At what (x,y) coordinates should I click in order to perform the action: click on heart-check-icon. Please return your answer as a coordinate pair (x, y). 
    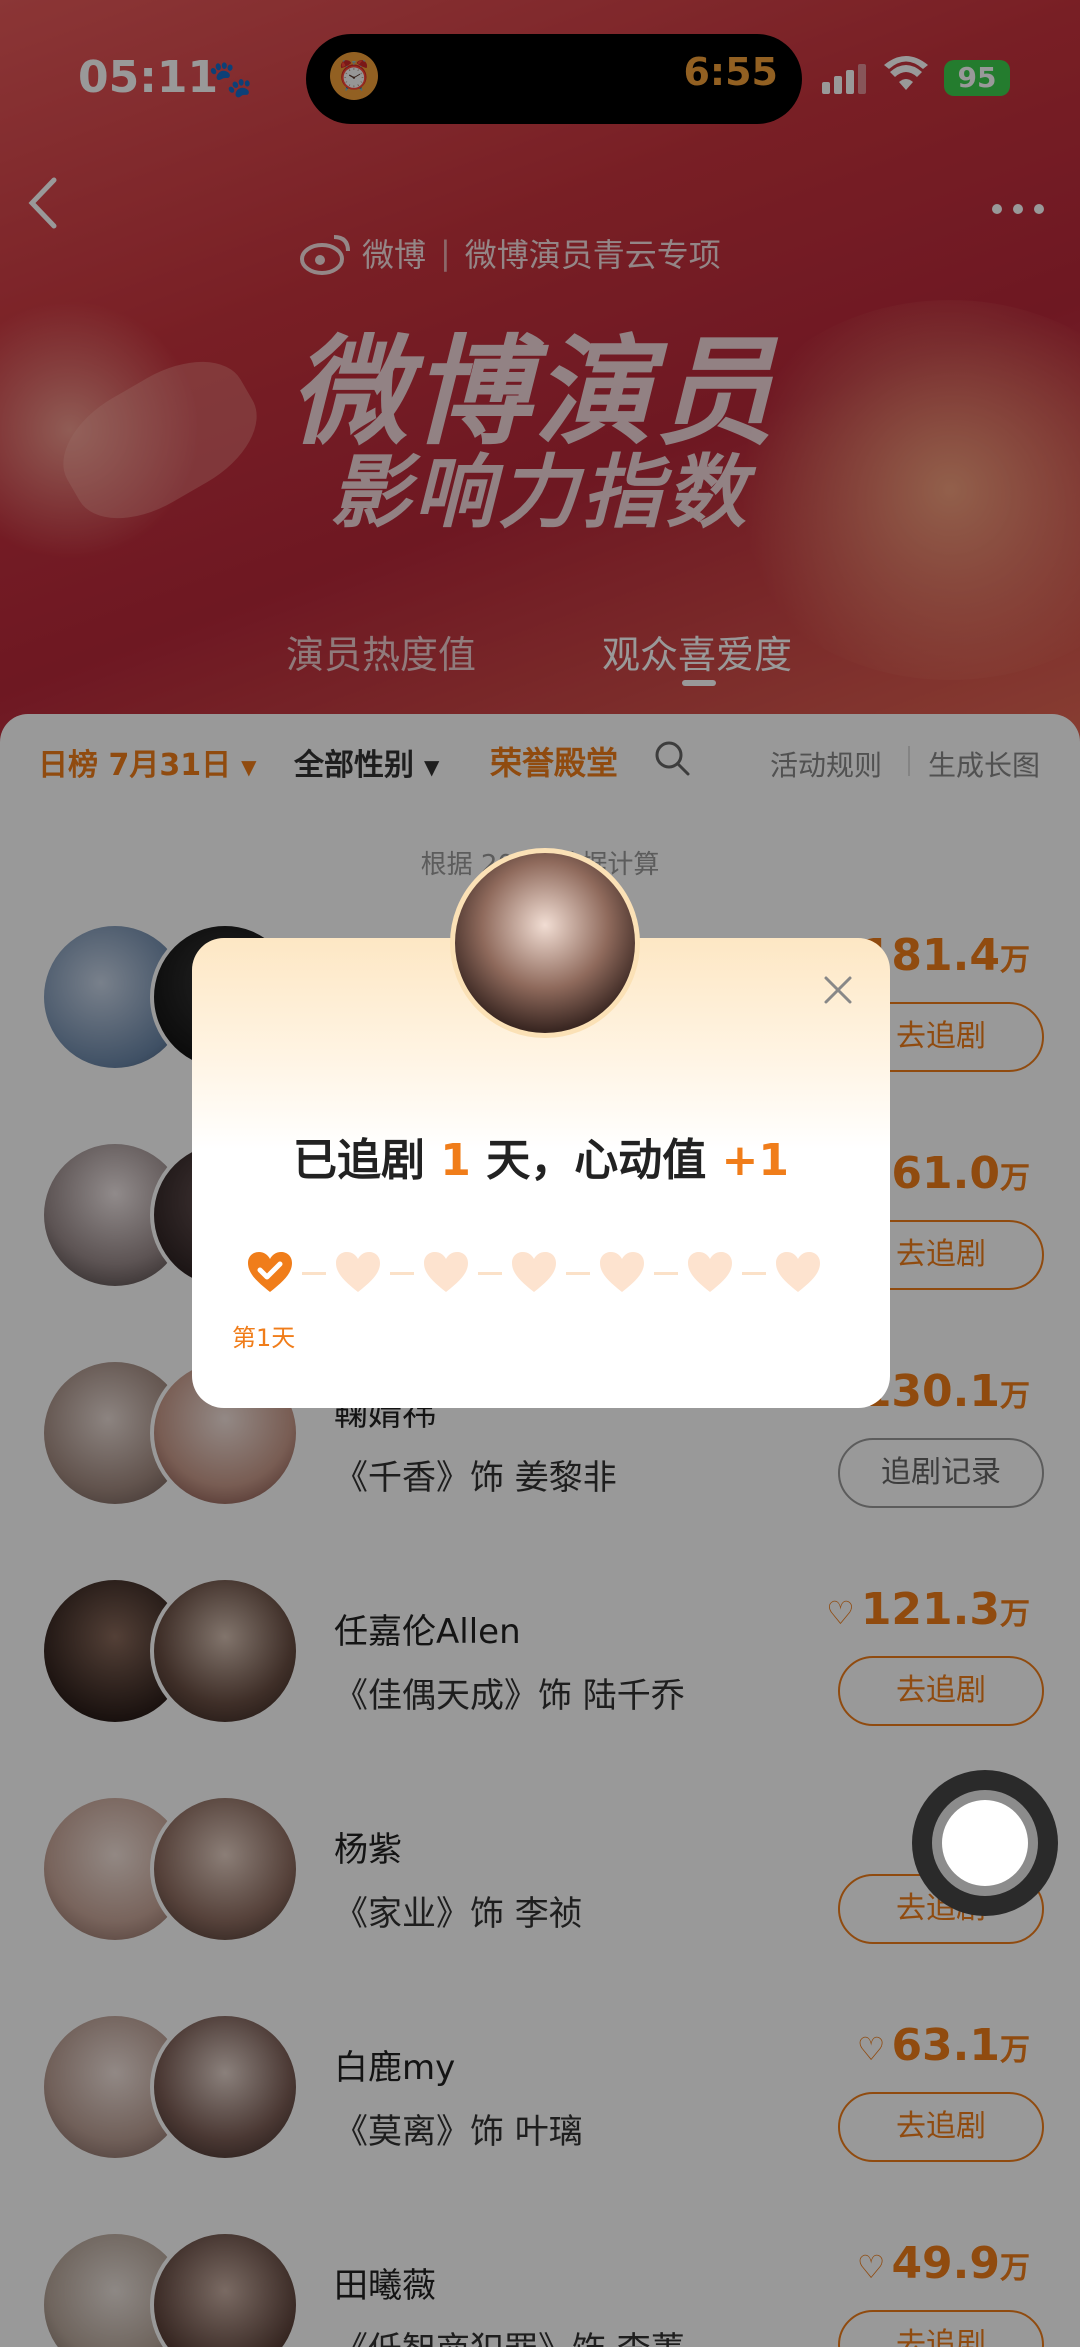
    Looking at the image, I should click on (270, 1273).